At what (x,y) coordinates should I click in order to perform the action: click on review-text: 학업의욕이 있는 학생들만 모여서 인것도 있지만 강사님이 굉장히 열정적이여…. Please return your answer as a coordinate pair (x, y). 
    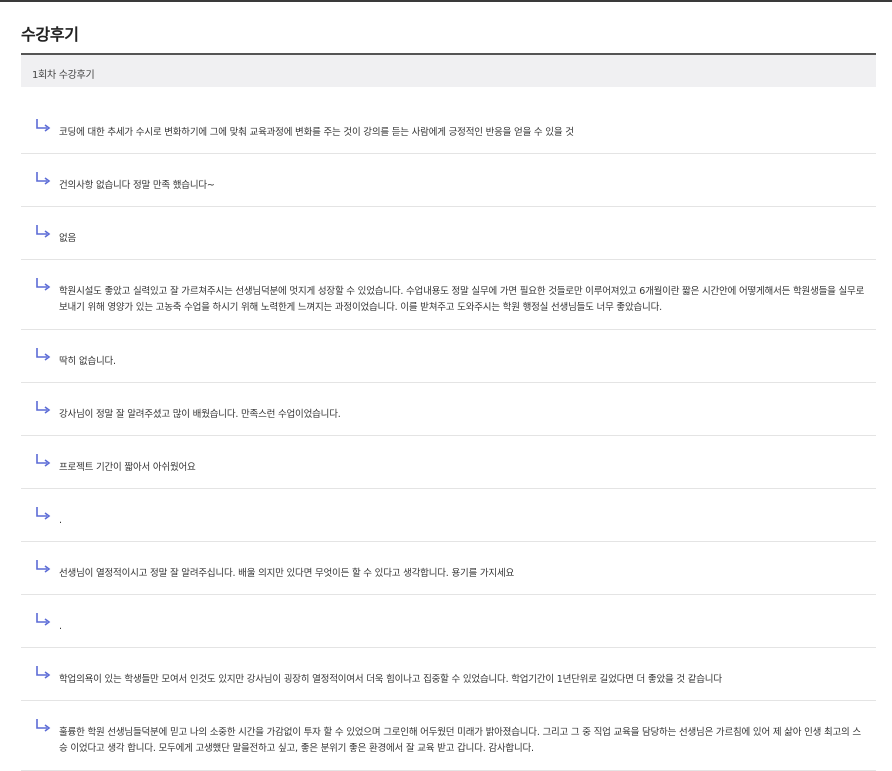
    Looking at the image, I should click on (390, 679).